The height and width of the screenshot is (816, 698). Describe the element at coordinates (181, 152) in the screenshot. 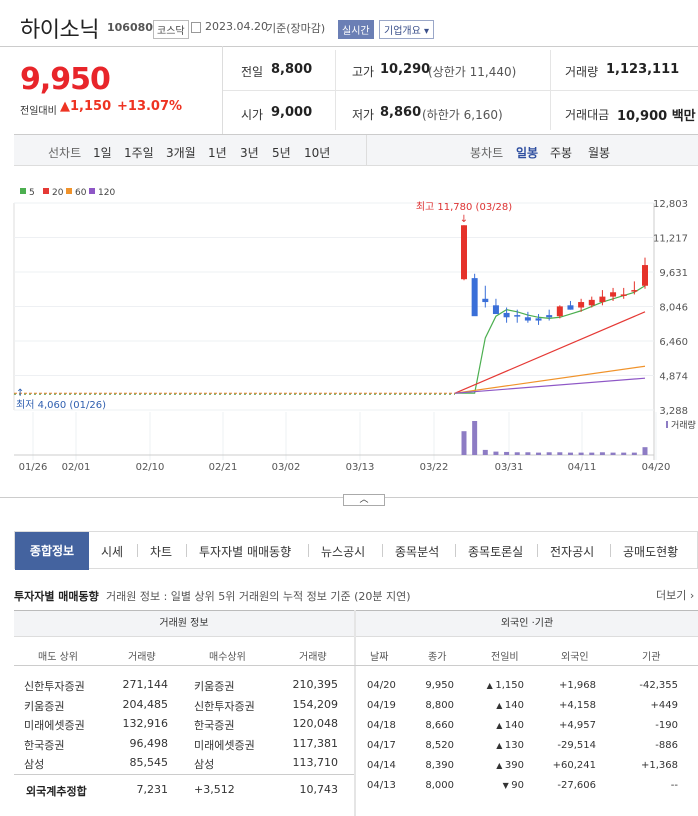

I see `period-3m: 3개월` at that location.